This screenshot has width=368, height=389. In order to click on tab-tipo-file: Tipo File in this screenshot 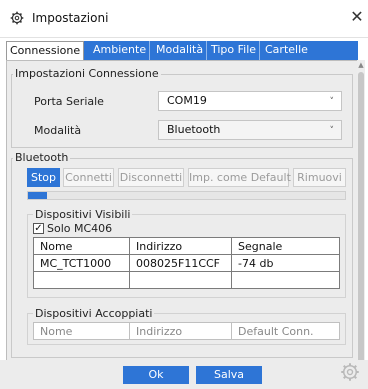, I will do `click(234, 50)`.